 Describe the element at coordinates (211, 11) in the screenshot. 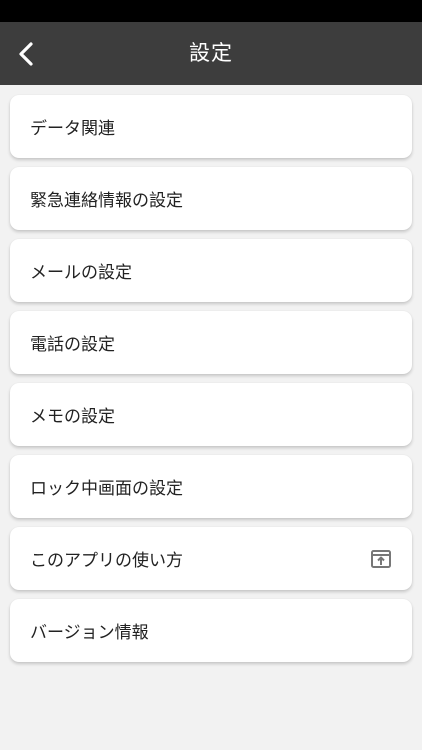

I see `status-bar` at that location.